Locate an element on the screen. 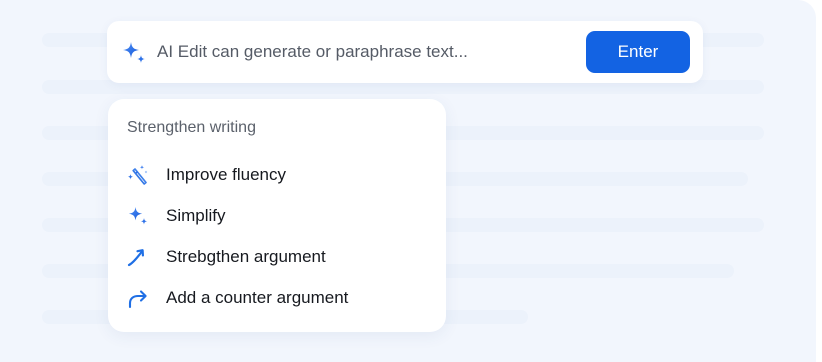 The width and height of the screenshot is (822, 362). ai-edit-bar: Enter is located at coordinates (405, 52).